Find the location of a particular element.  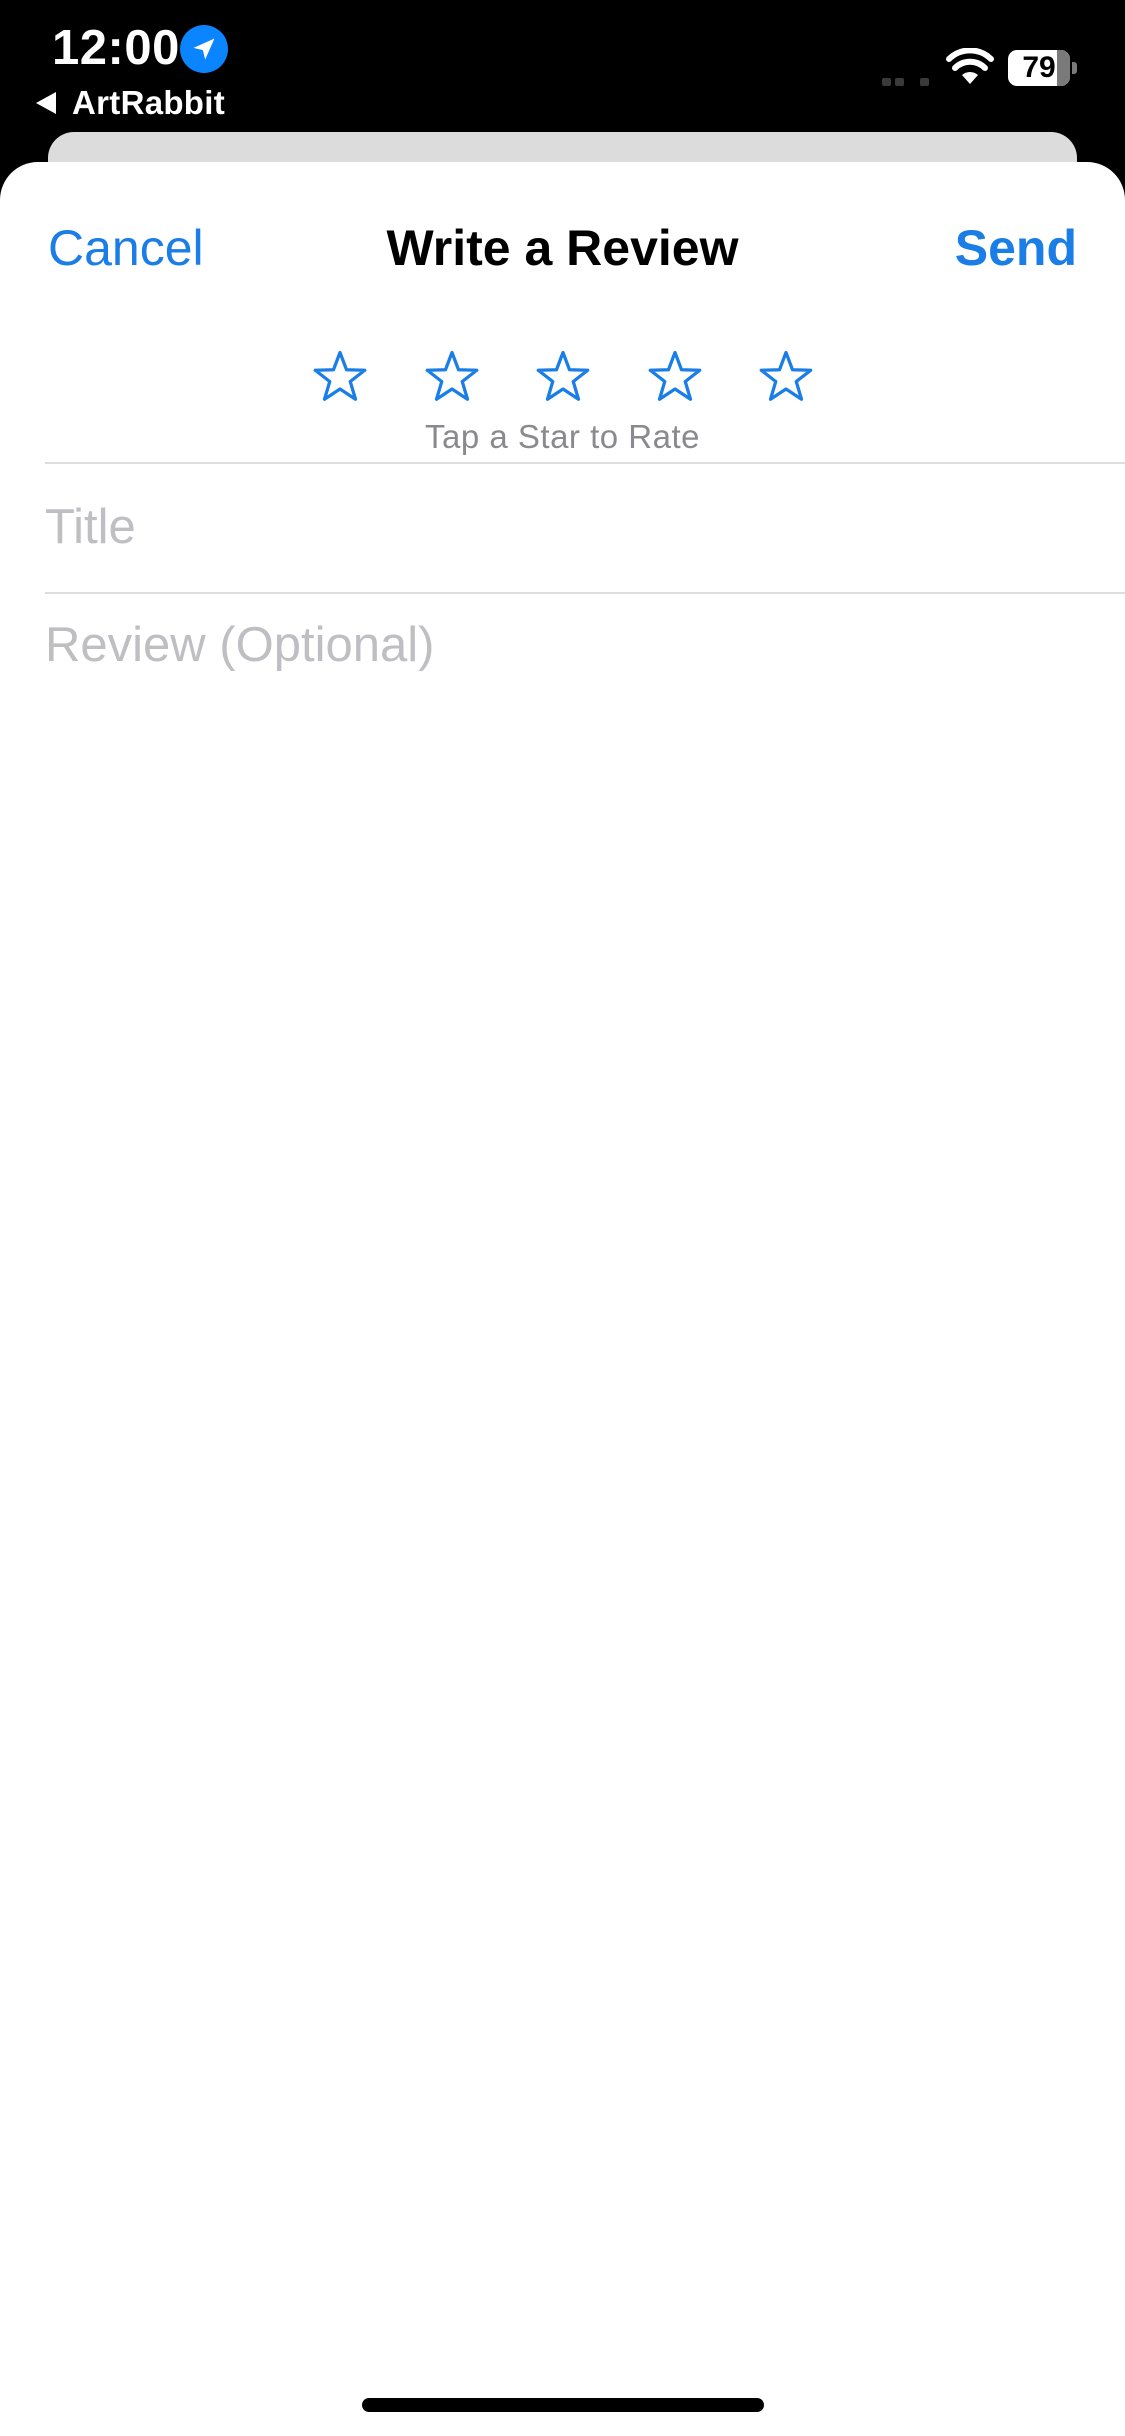

back-app-label: ArtRabbit is located at coordinates (149, 102).